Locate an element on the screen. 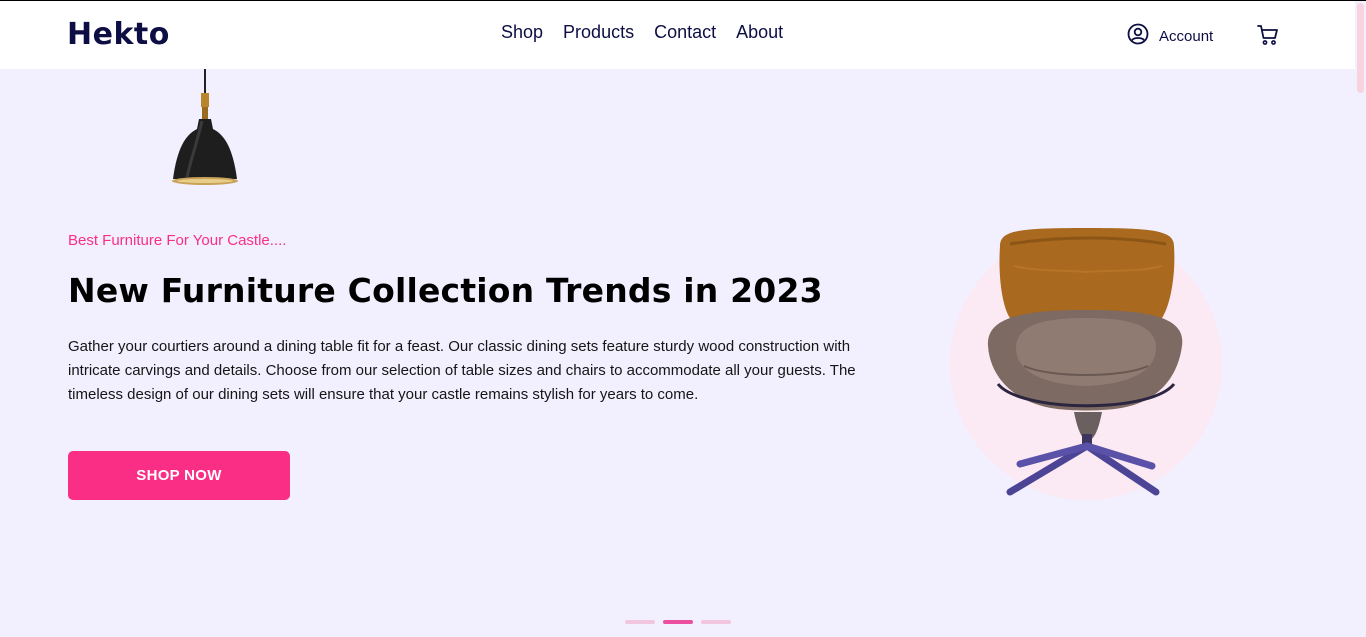 Image resolution: width=1366 pixels, height=637 pixels. cart-button is located at coordinates (1268, 37).